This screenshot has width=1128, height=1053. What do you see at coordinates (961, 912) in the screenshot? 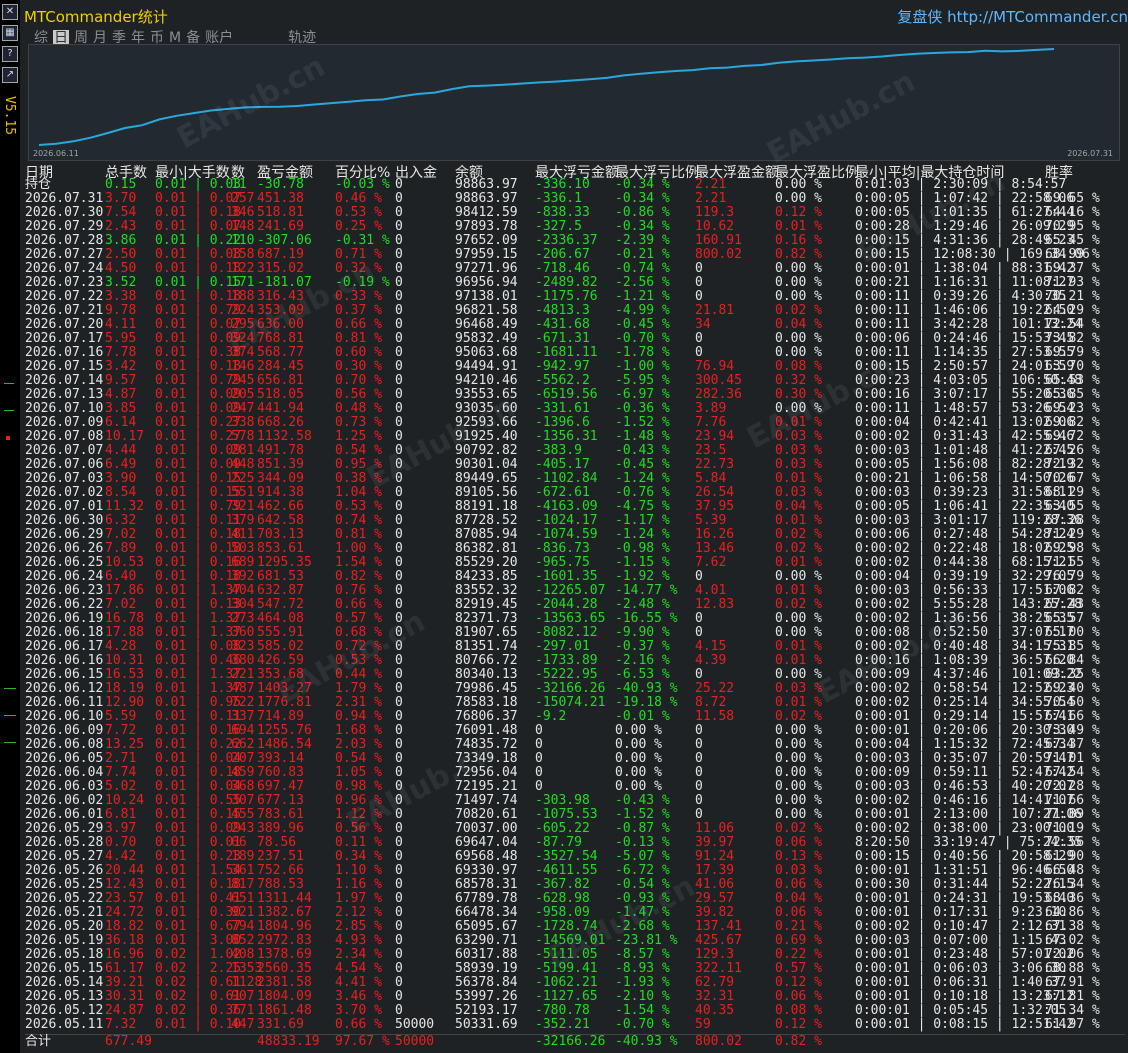
I see `table-cell: 0:00:01 | 0:17:31 | 9:23:10` at bounding box center [961, 912].